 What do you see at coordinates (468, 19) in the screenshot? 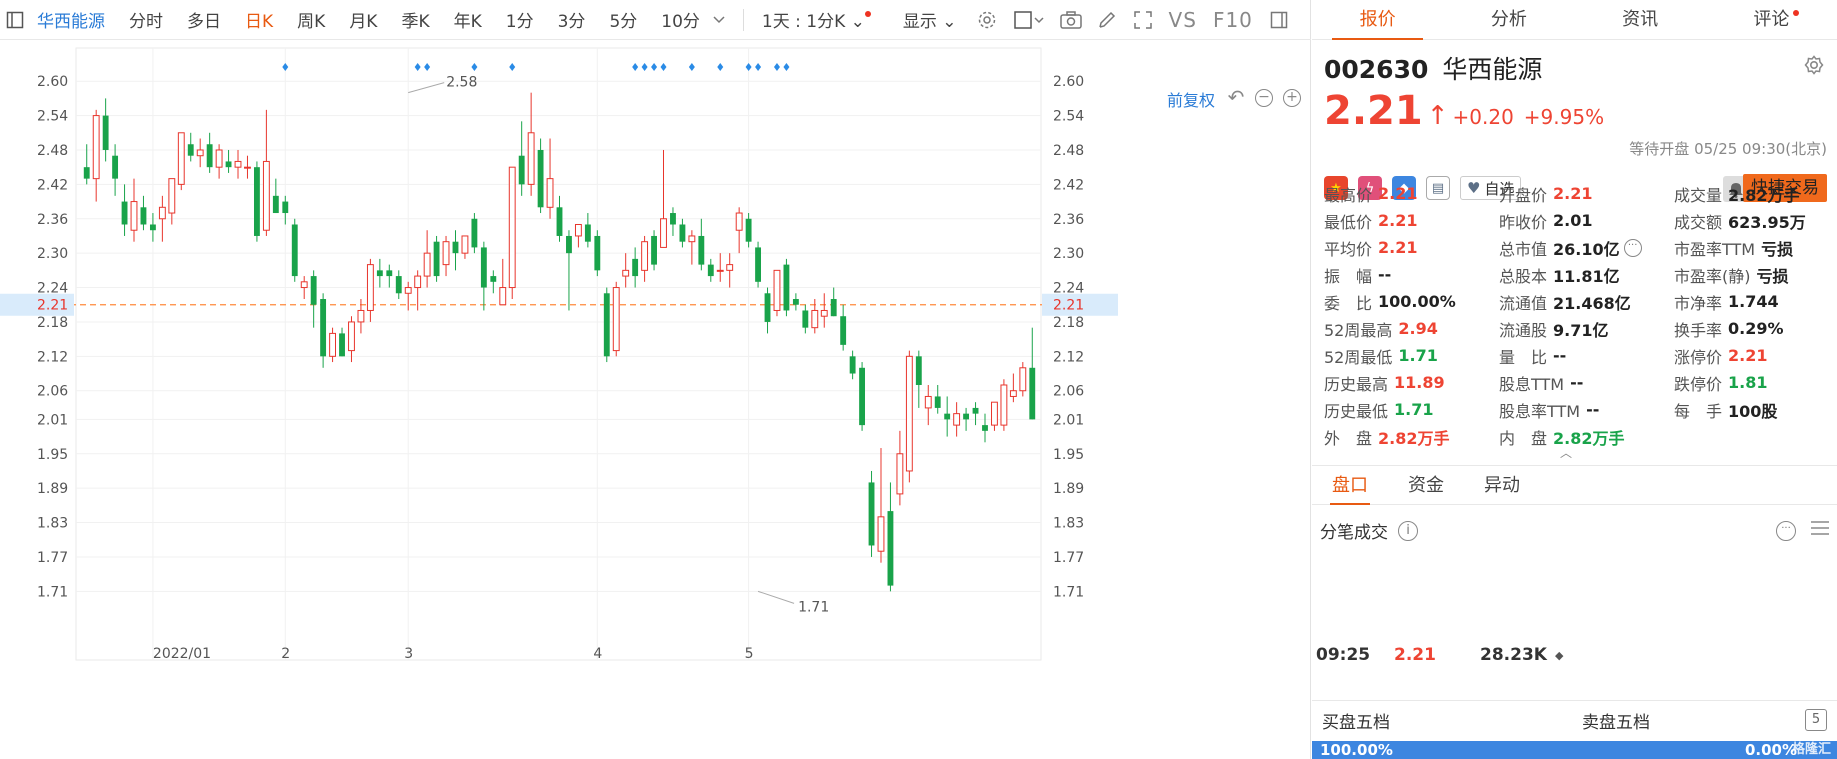
I see `period-tab: 年K` at bounding box center [468, 19].